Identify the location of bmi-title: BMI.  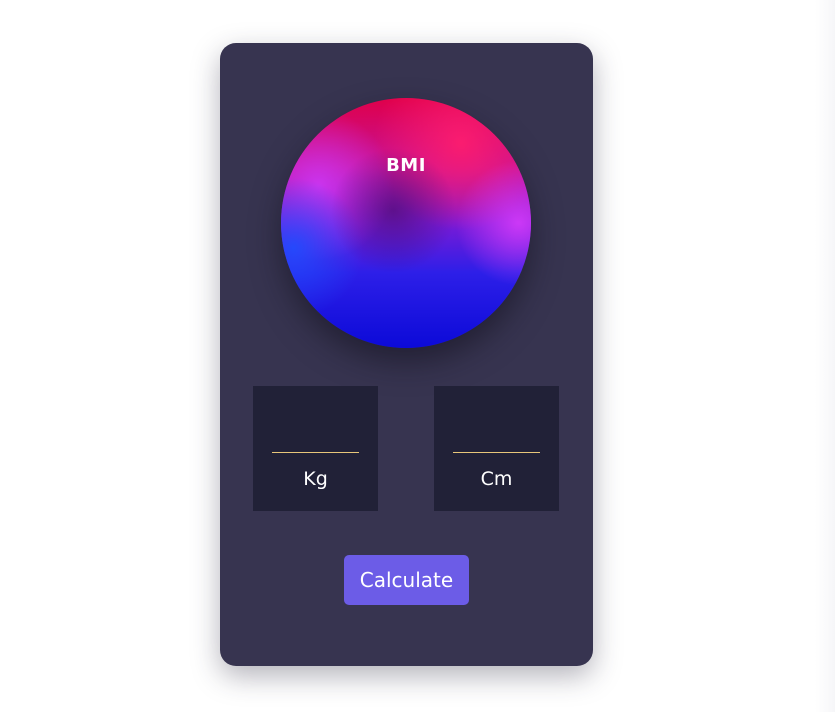
(406, 165).